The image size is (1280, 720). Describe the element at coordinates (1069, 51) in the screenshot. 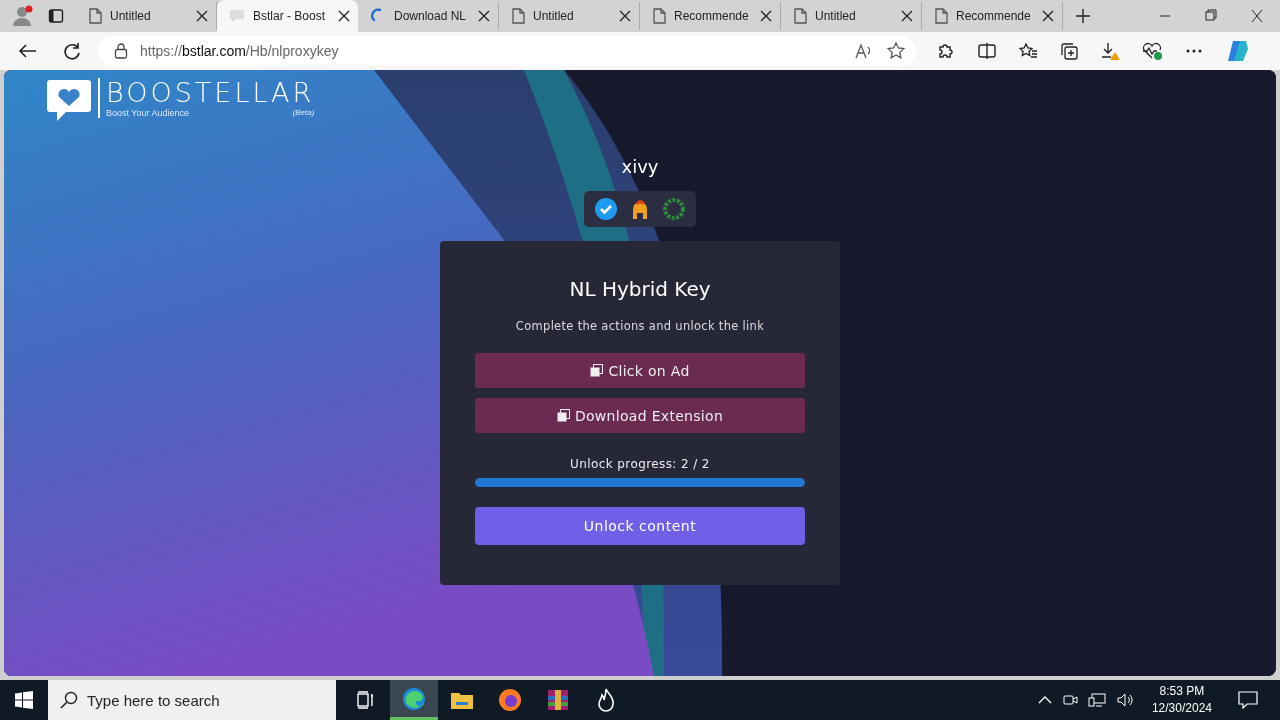

I see `collections-icon` at that location.